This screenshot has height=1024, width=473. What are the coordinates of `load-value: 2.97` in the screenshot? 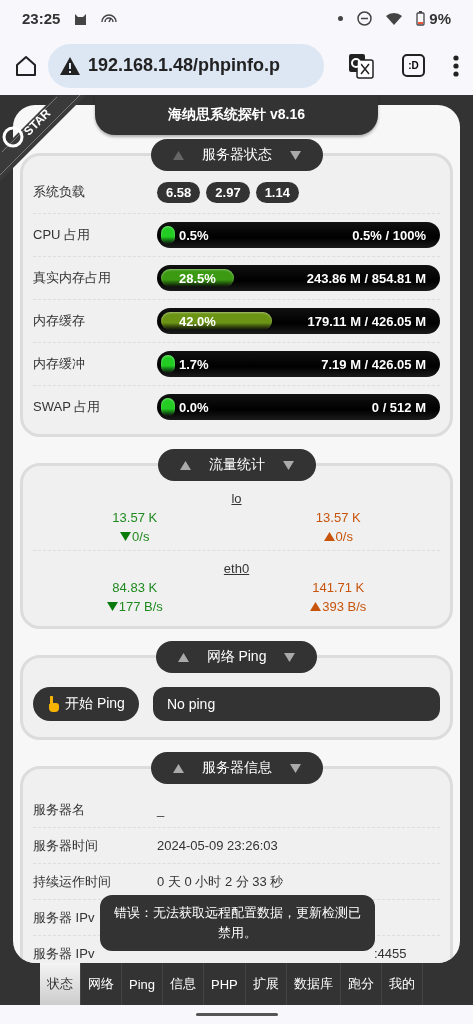 It's located at (228, 192).